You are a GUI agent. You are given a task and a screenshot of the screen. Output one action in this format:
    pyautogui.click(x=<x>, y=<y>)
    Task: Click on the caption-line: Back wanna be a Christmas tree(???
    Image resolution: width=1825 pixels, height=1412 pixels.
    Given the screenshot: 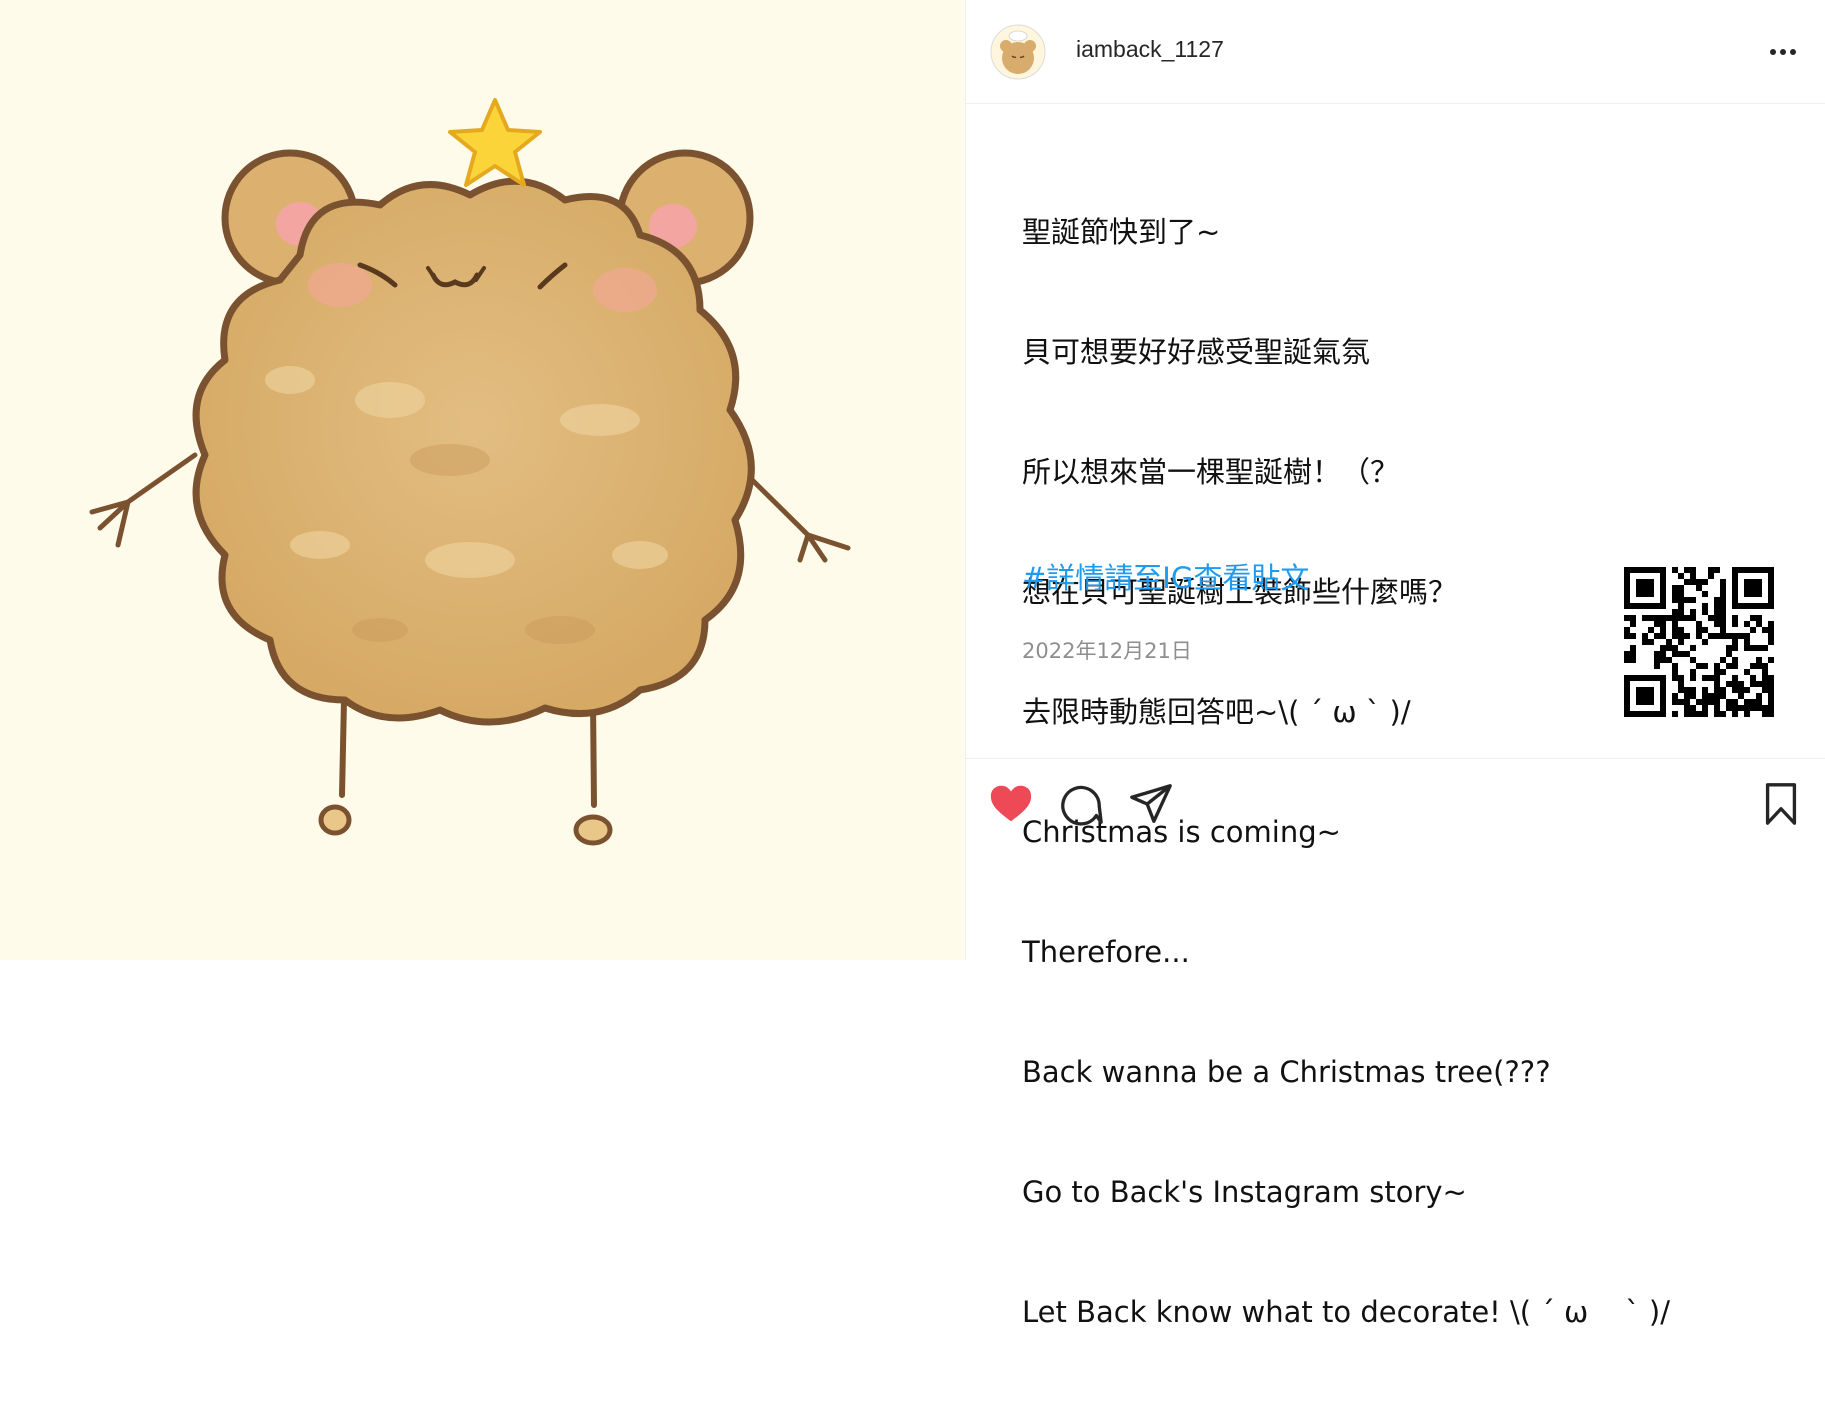 What is the action you would take?
    pyautogui.click(x=1286, y=1072)
    